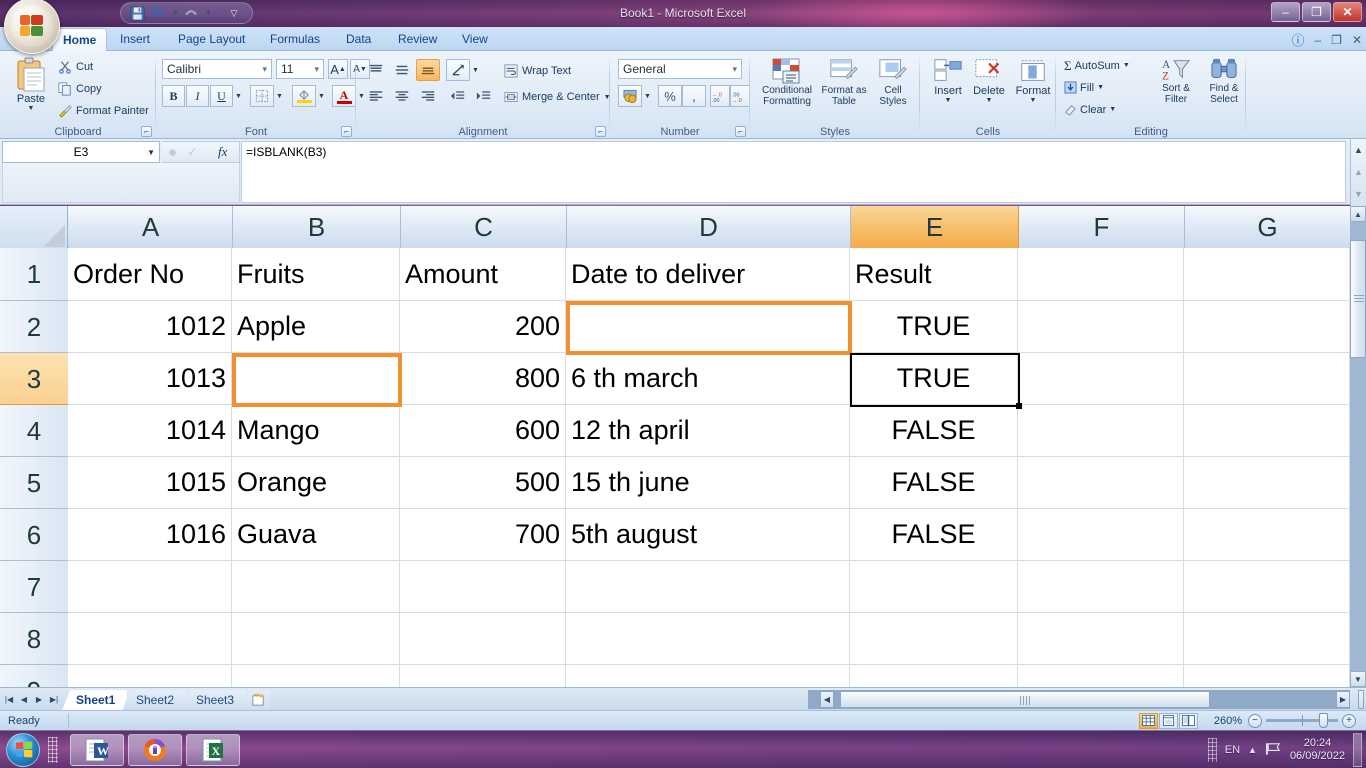  I want to click on cell-A1: Order No, so click(150, 274).